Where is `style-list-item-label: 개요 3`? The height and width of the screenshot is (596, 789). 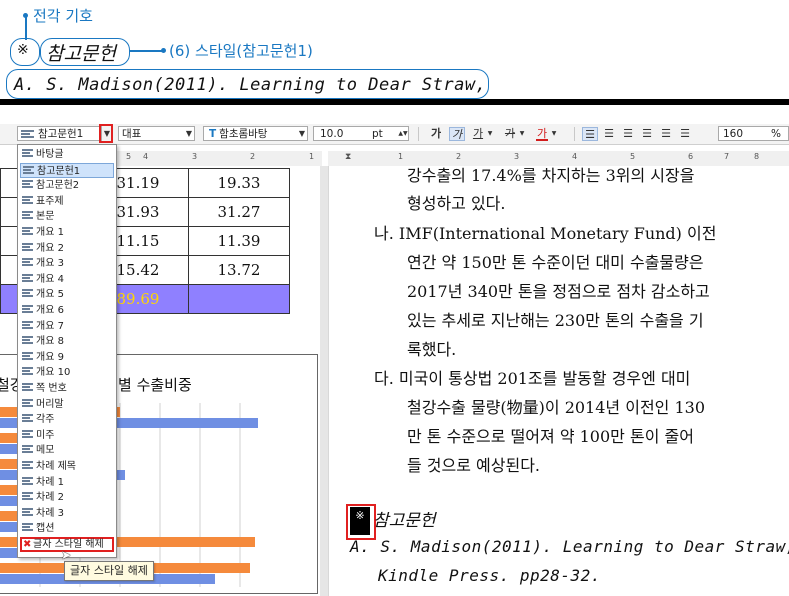
style-list-item-label: 개요 3 is located at coordinates (50, 264).